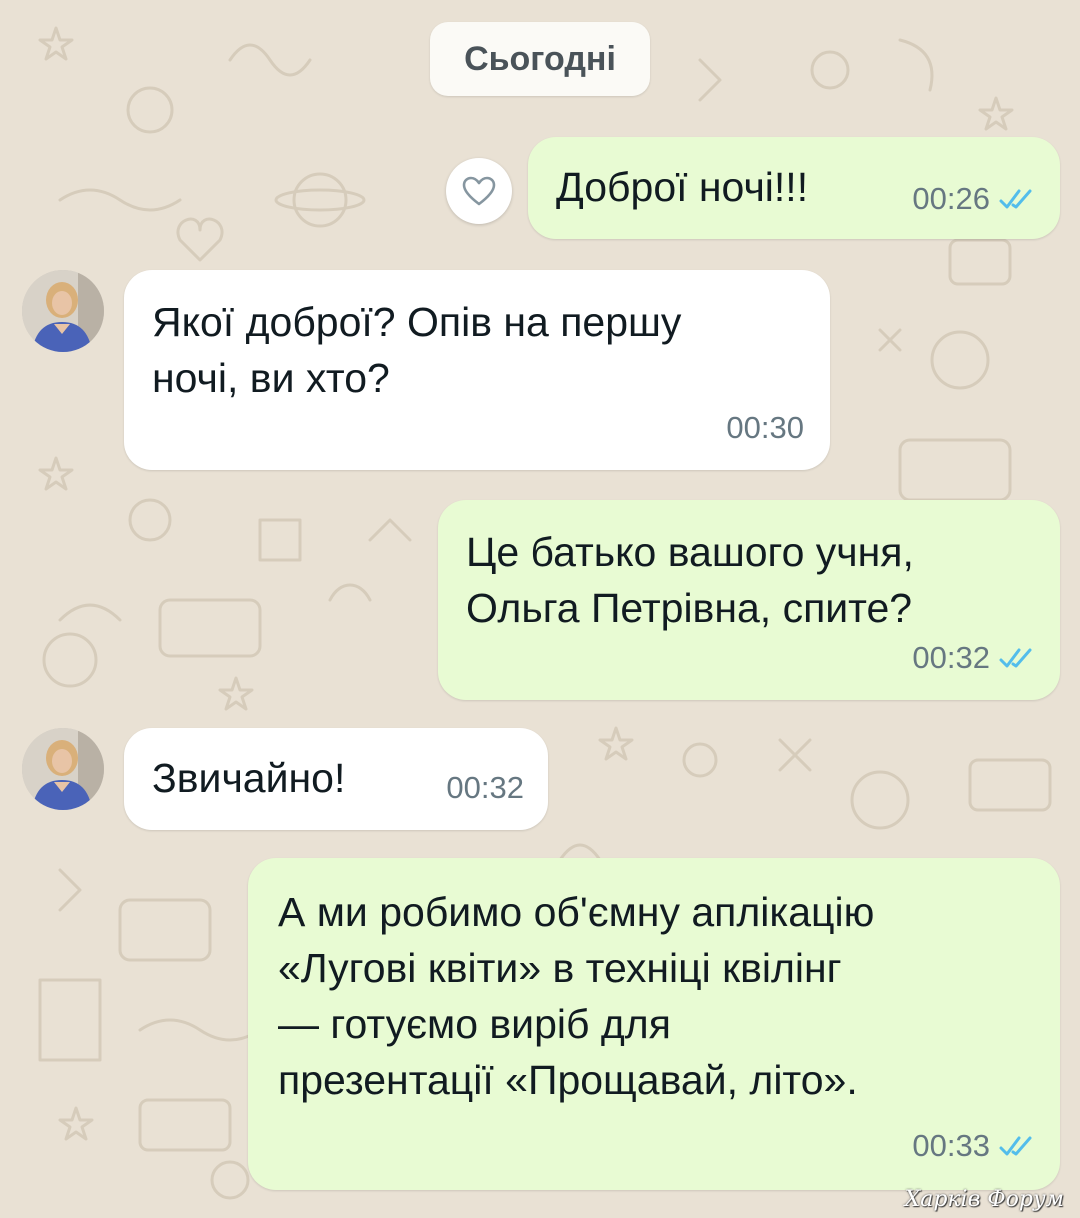  Describe the element at coordinates (984, 1199) in the screenshot. I see `watermark: Харків Форум` at that location.